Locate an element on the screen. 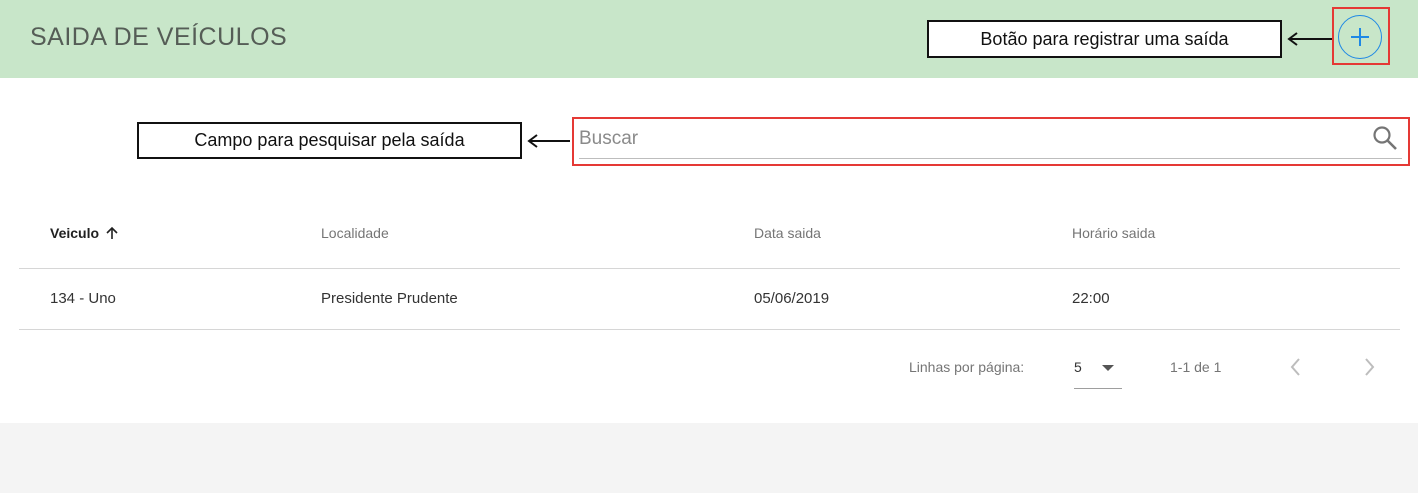 The width and height of the screenshot is (1418, 493). column-header-localidade: Localidade is located at coordinates (355, 233).